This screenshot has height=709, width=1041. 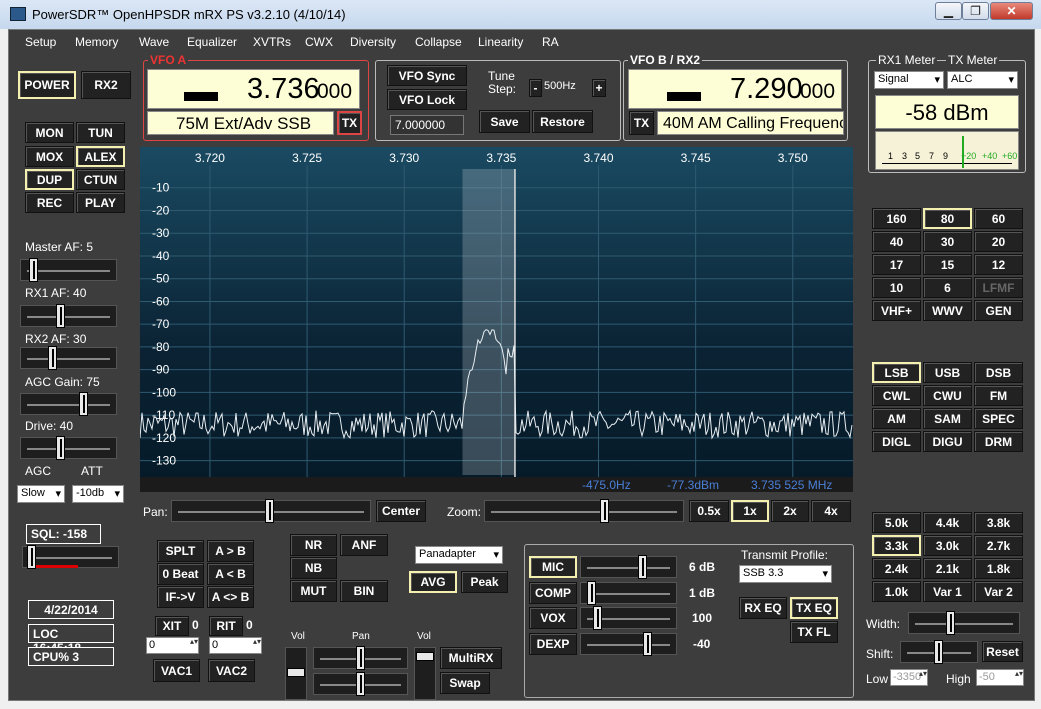 I want to click on vfo-a-frequency-display: 3.736 000, so click(x=253, y=89).